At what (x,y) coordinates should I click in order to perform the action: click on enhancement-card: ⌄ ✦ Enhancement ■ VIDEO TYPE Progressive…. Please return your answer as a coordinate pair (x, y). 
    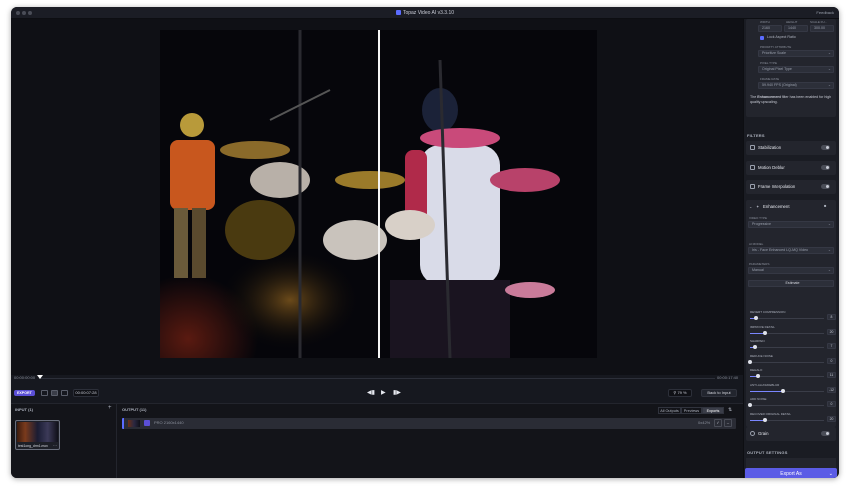
    Looking at the image, I should click on (791, 313).